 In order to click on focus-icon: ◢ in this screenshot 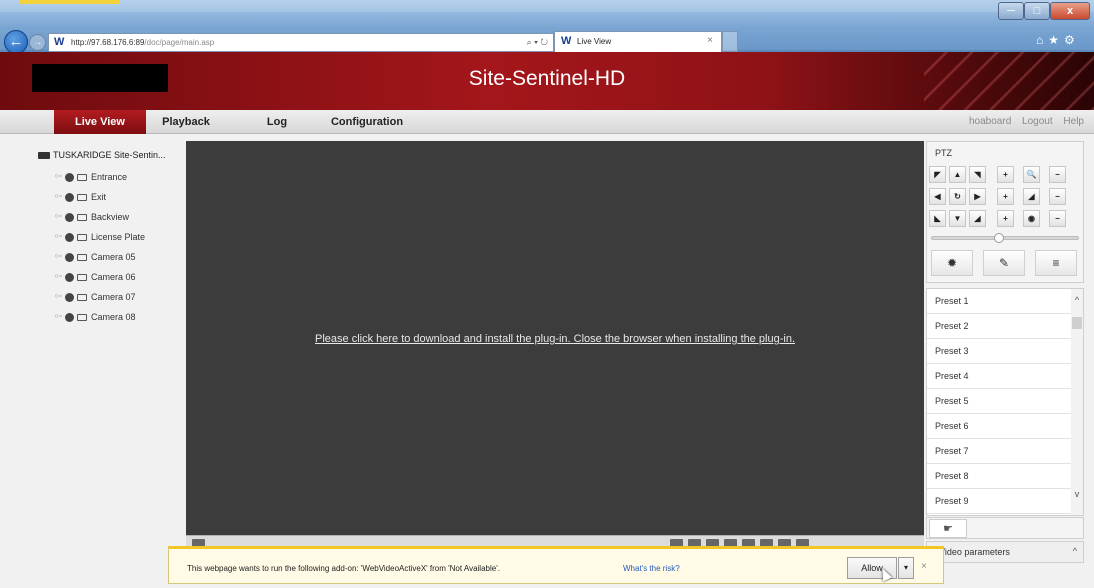, I will do `click(1031, 196)`.